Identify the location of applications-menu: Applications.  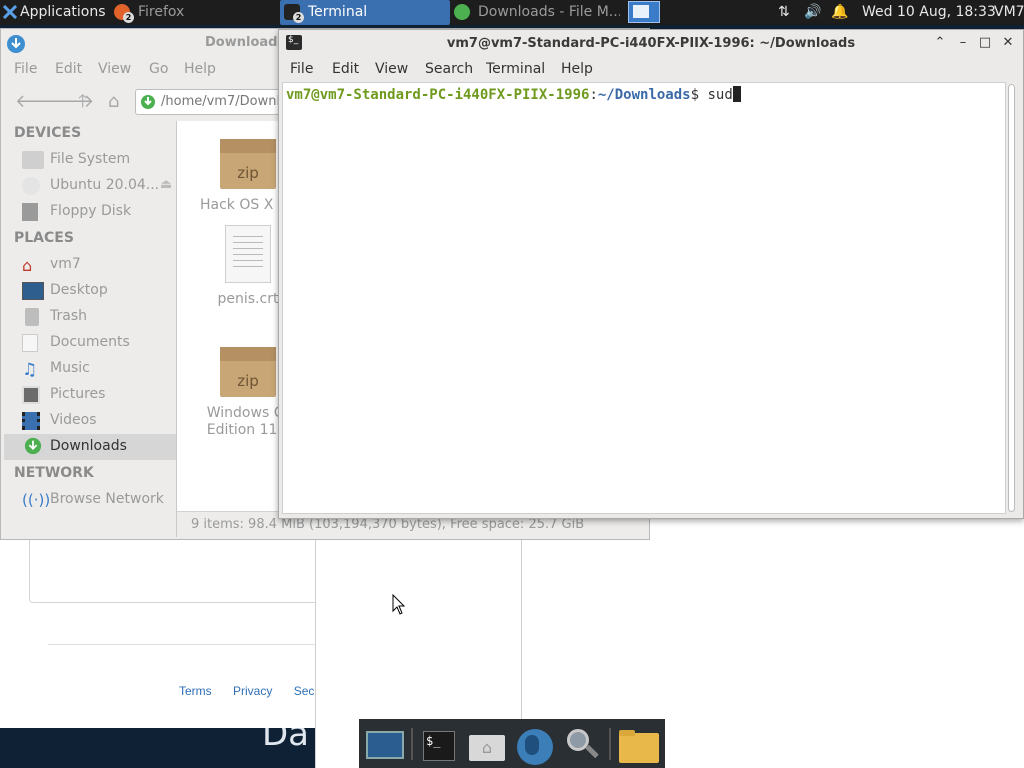
(55, 12).